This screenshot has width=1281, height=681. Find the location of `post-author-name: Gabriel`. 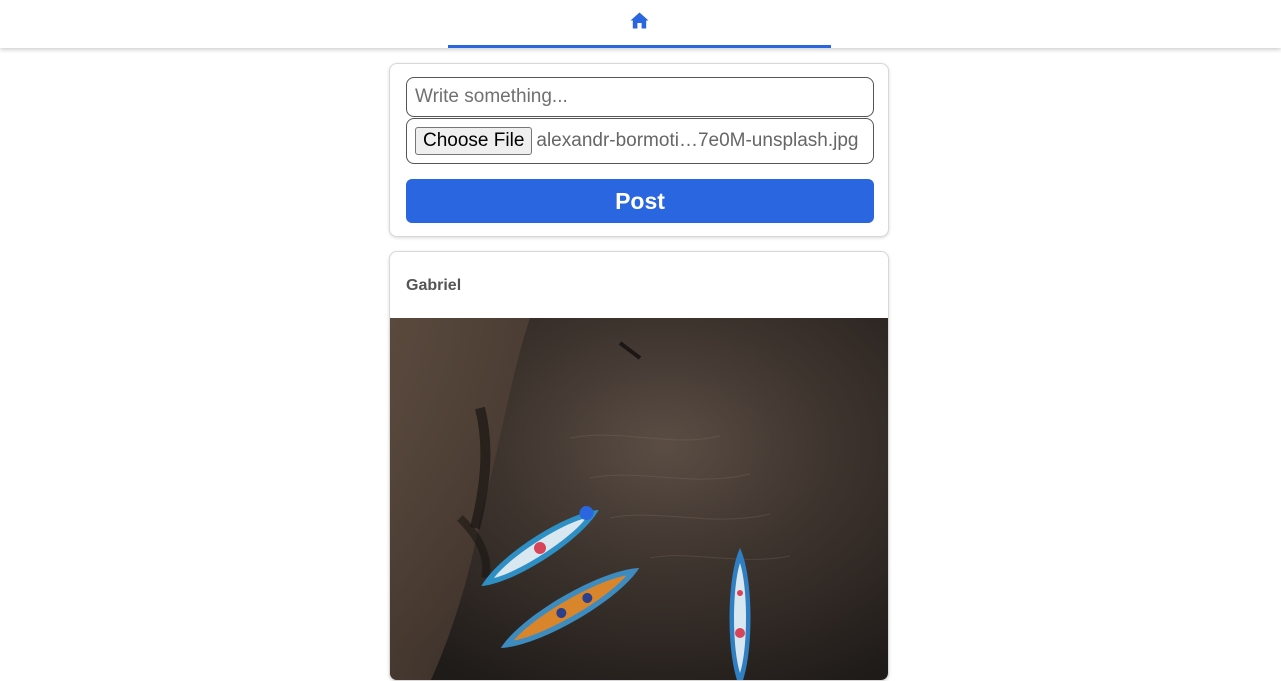

post-author-name: Gabriel is located at coordinates (434, 285).